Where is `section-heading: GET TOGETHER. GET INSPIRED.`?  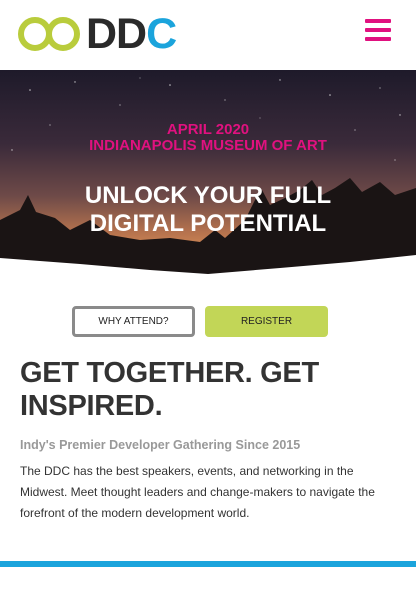
section-heading: GET TOGETHER. GET INSPIRED. is located at coordinates (169, 389).